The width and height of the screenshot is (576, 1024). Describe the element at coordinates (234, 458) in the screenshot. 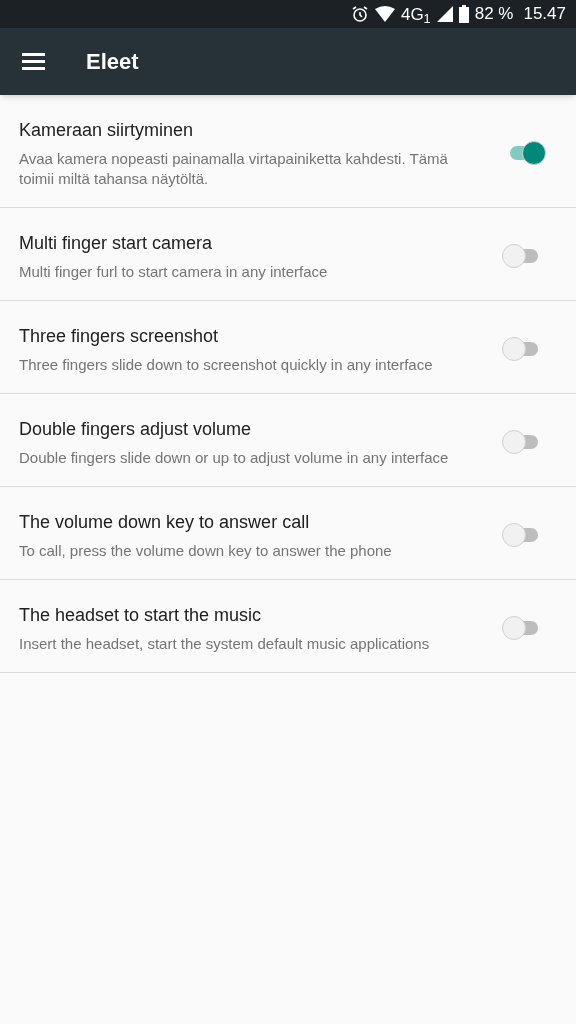

I see `setting-summary: Double fingers slide down or up to adjust volume in any interface` at that location.